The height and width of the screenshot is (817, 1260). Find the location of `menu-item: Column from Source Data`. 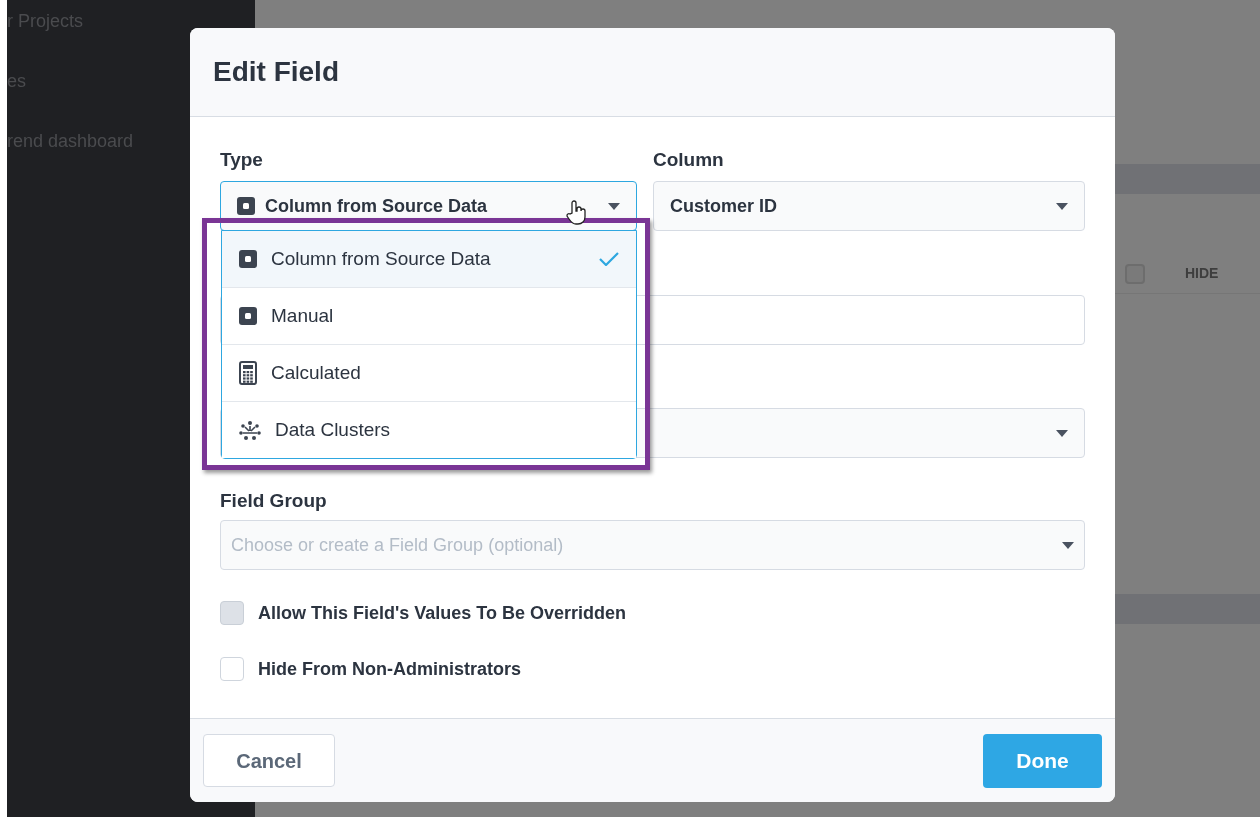

menu-item: Column from Source Data is located at coordinates (429, 259).